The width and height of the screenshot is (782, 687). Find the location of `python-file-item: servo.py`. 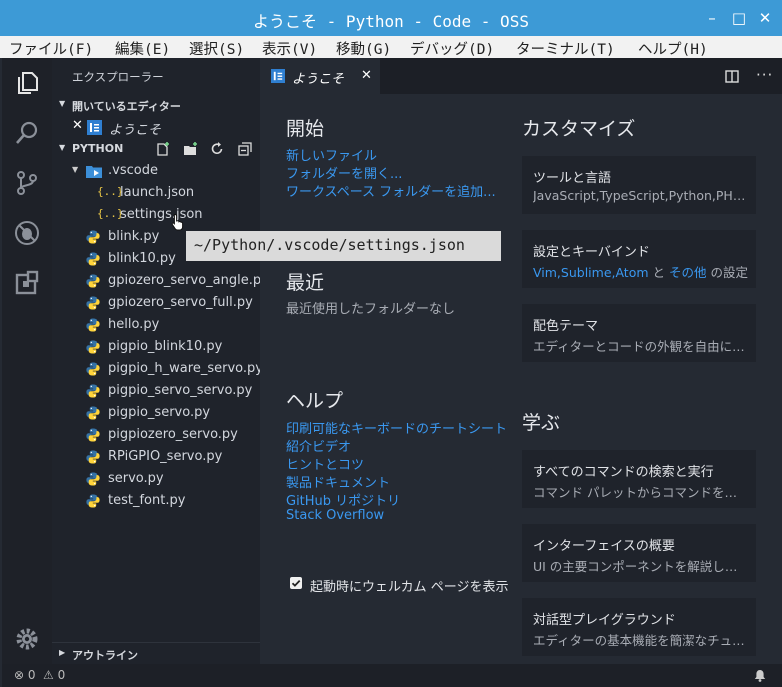

python-file-item: servo.py is located at coordinates (156, 479).